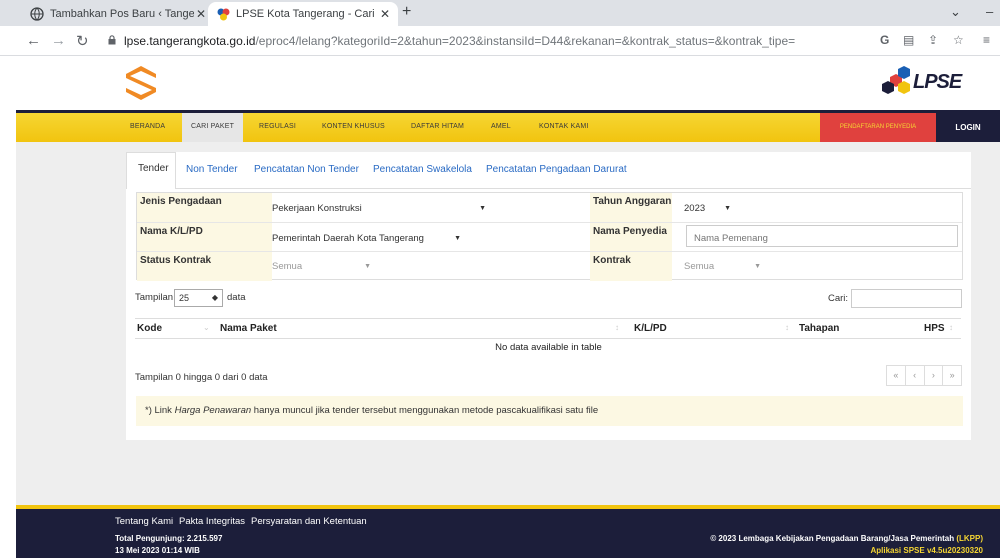  I want to click on nama-kl-select: Pemerintah Daerah Kota Tangerang ▼, so click(367, 238).